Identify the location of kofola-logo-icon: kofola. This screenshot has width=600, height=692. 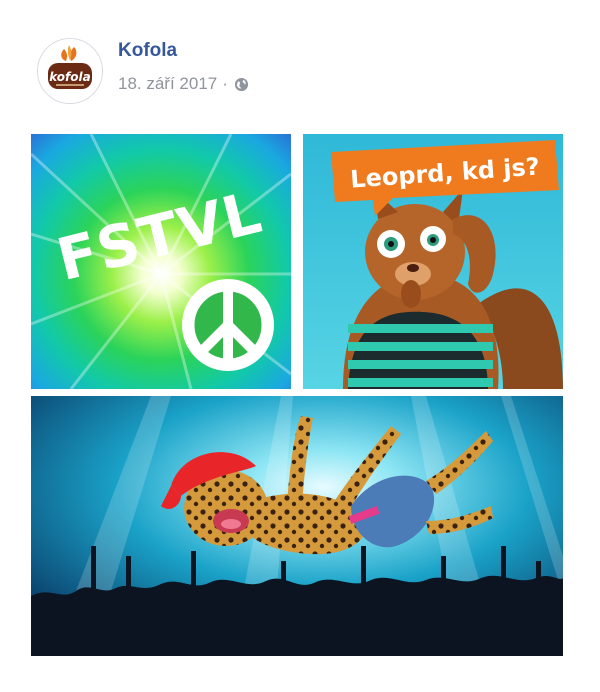
(70, 71).